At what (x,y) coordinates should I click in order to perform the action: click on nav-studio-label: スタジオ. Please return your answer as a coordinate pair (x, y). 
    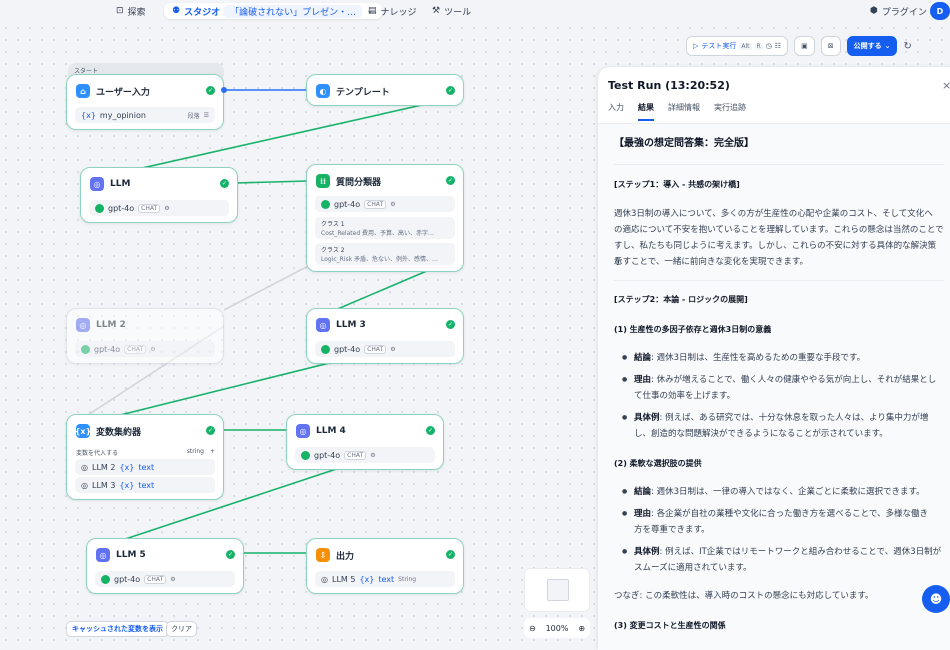
    Looking at the image, I should click on (202, 12).